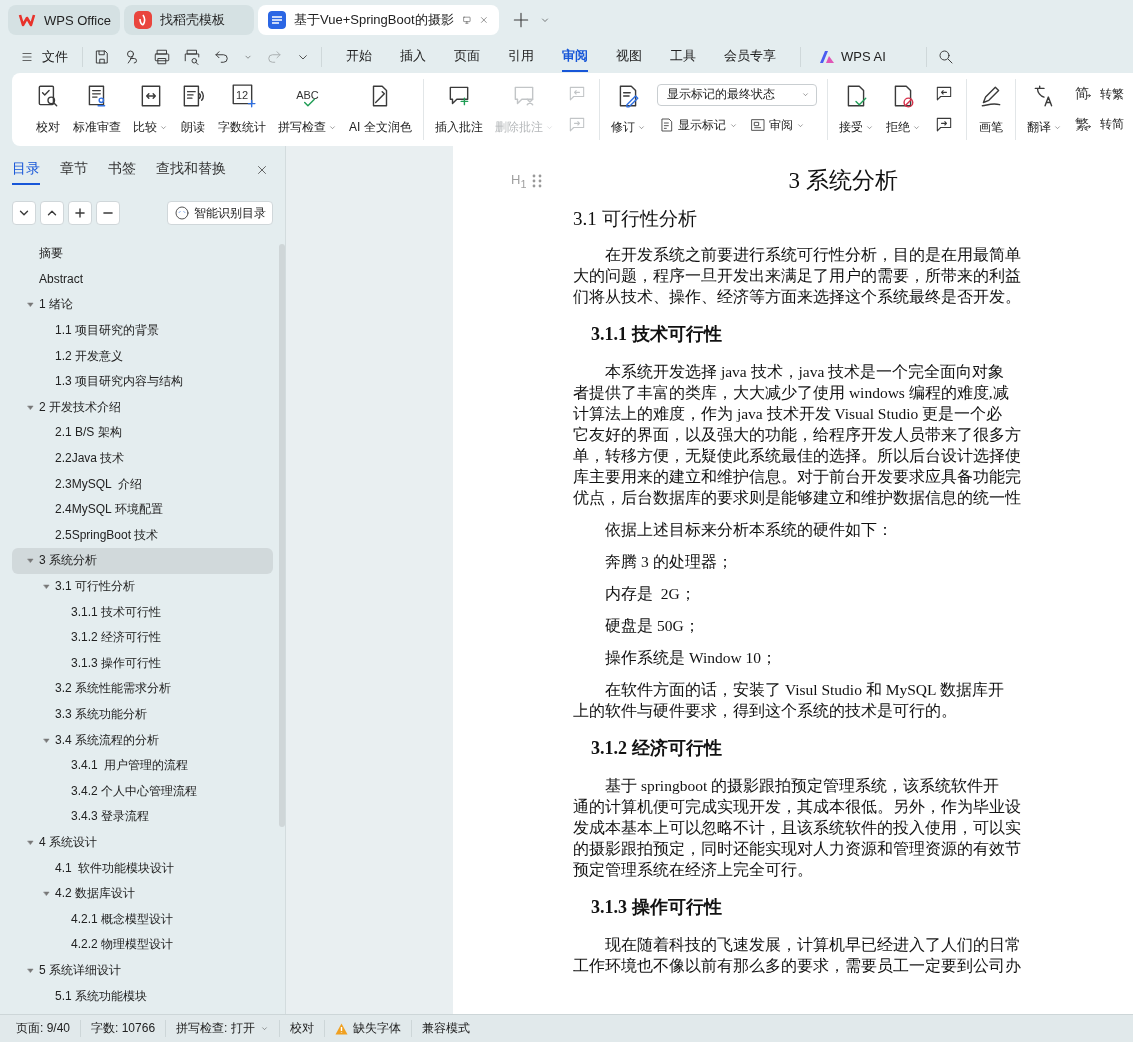 The image size is (1133, 1042). Describe the element at coordinates (142, 484) in the screenshot. I see `toc-item: 2.3MySQL 介绍` at that location.